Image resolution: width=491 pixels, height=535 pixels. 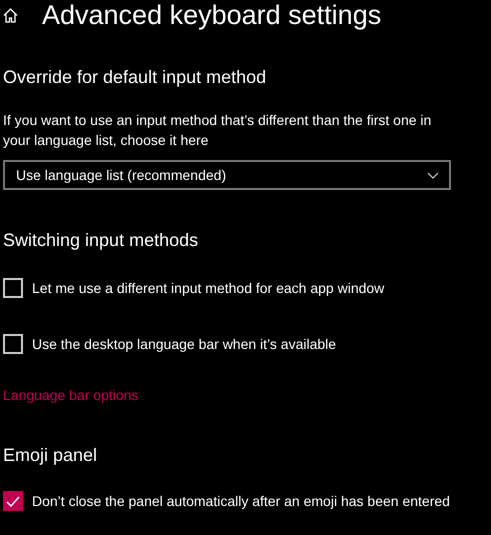 What do you see at coordinates (100, 240) in the screenshot?
I see `section-heading: Switching input methods` at bounding box center [100, 240].